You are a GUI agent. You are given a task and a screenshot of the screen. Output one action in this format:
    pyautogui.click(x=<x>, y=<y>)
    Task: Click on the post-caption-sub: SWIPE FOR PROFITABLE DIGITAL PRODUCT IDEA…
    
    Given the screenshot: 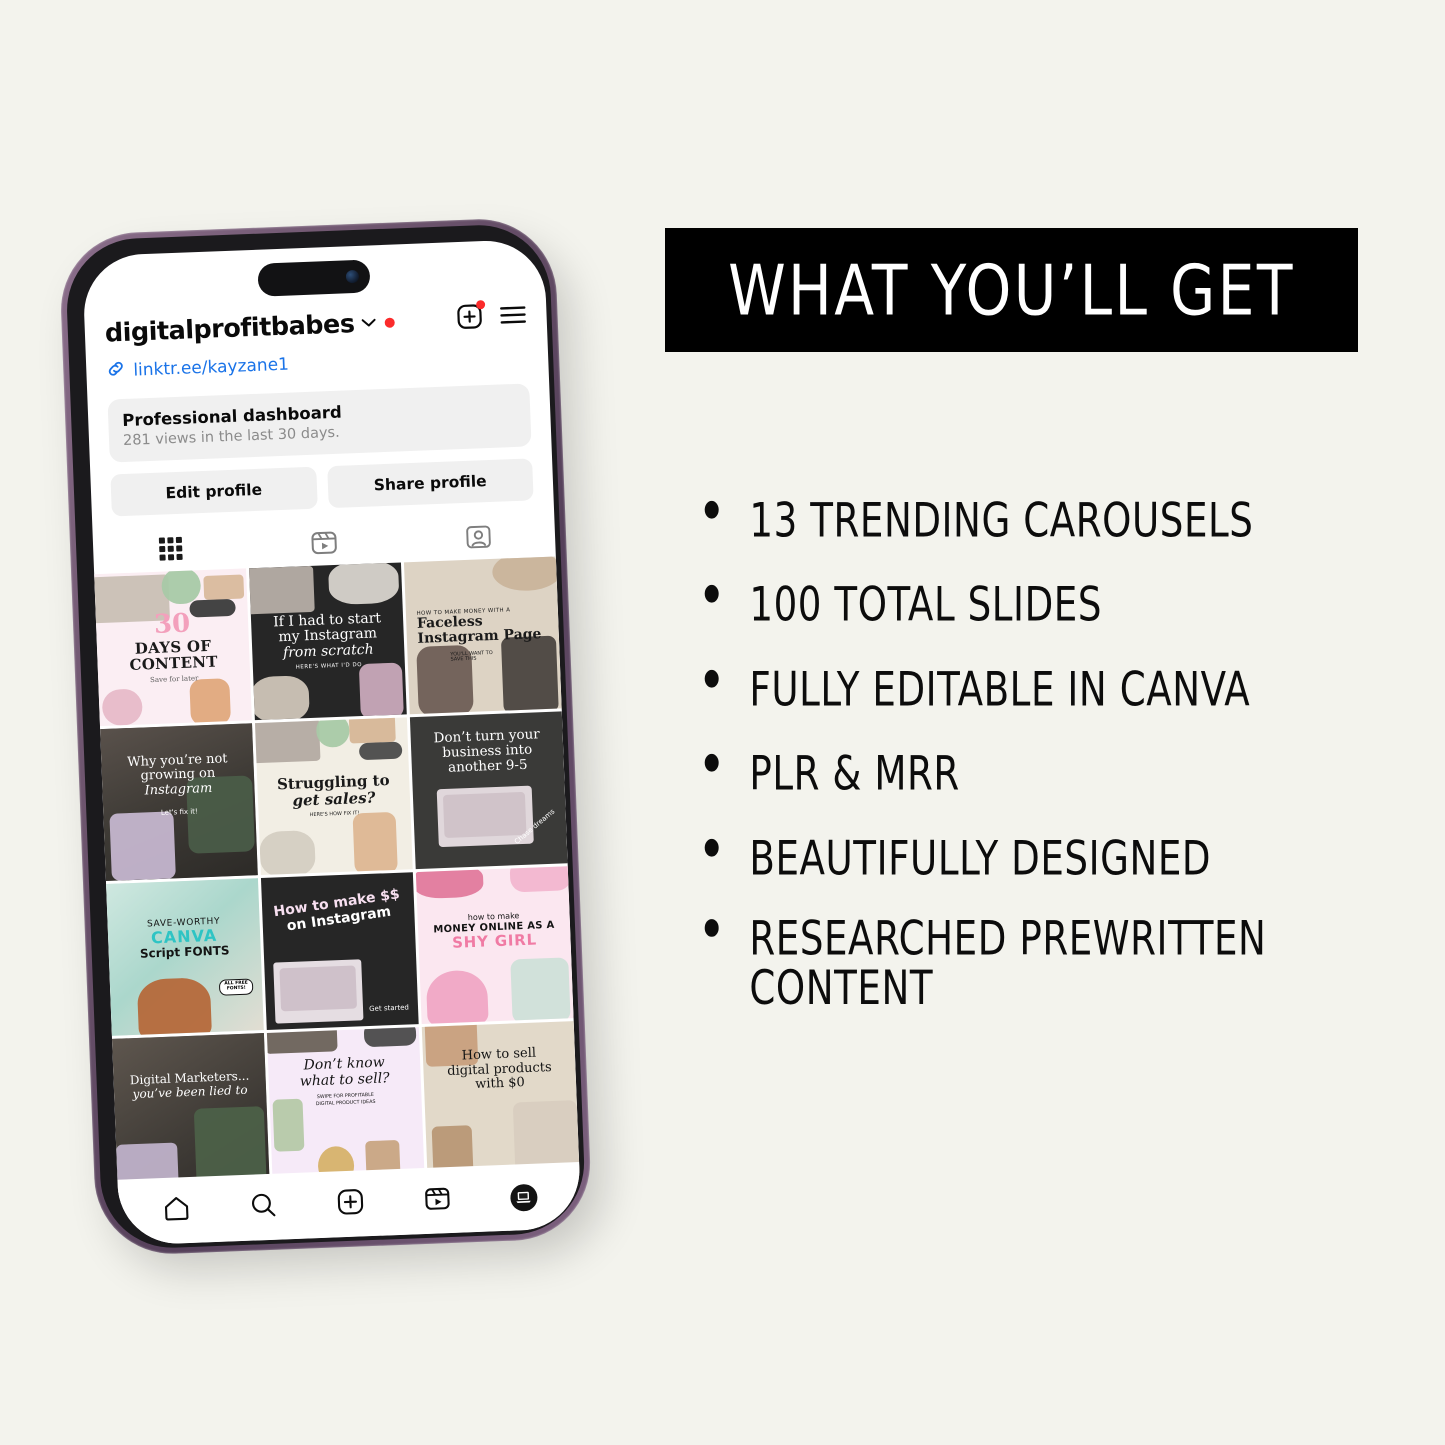 What is the action you would take?
    pyautogui.click(x=345, y=1100)
    